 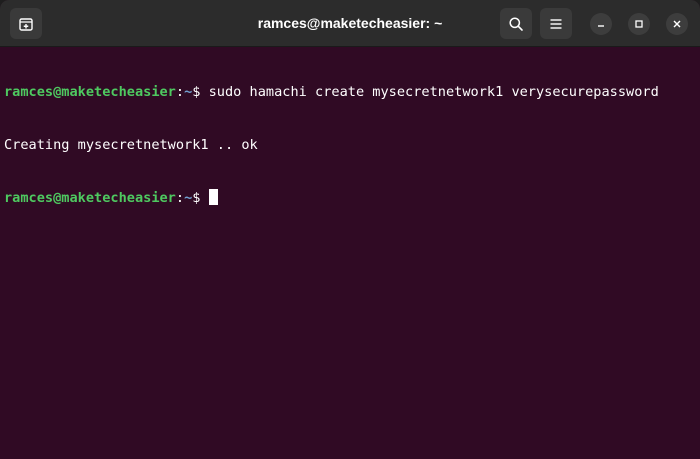 I want to click on maximize-button, so click(x=639, y=24).